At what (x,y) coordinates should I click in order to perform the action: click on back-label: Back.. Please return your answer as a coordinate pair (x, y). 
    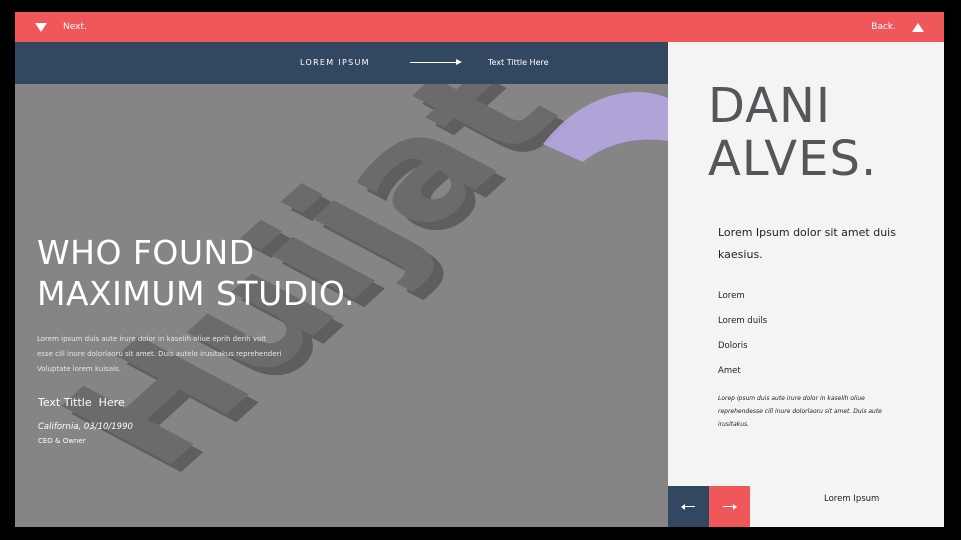
    Looking at the image, I should click on (883, 27).